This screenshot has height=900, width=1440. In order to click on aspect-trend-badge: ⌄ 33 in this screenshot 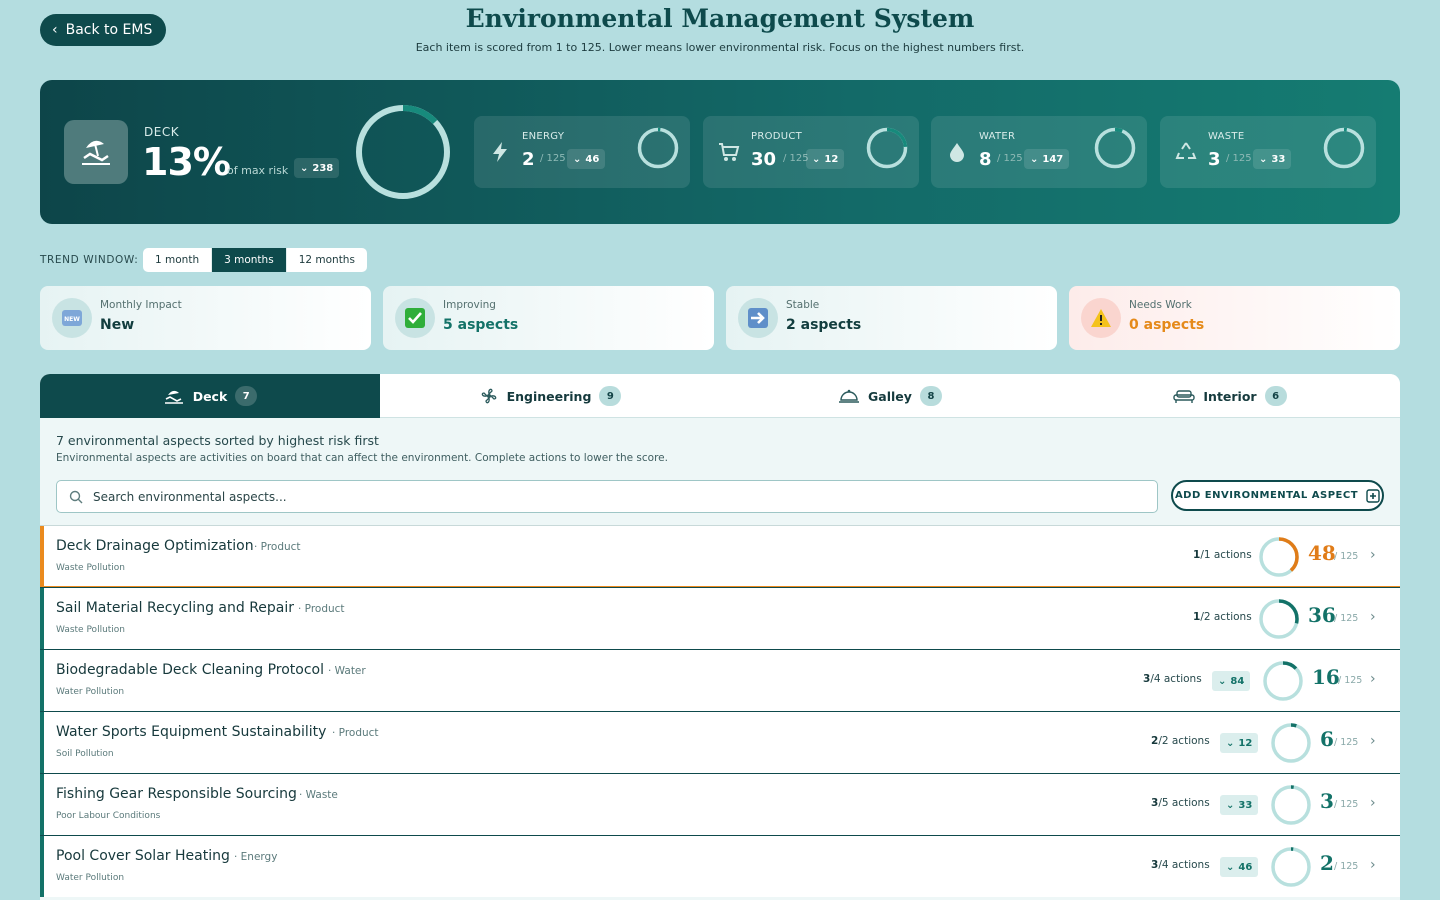, I will do `click(1239, 805)`.